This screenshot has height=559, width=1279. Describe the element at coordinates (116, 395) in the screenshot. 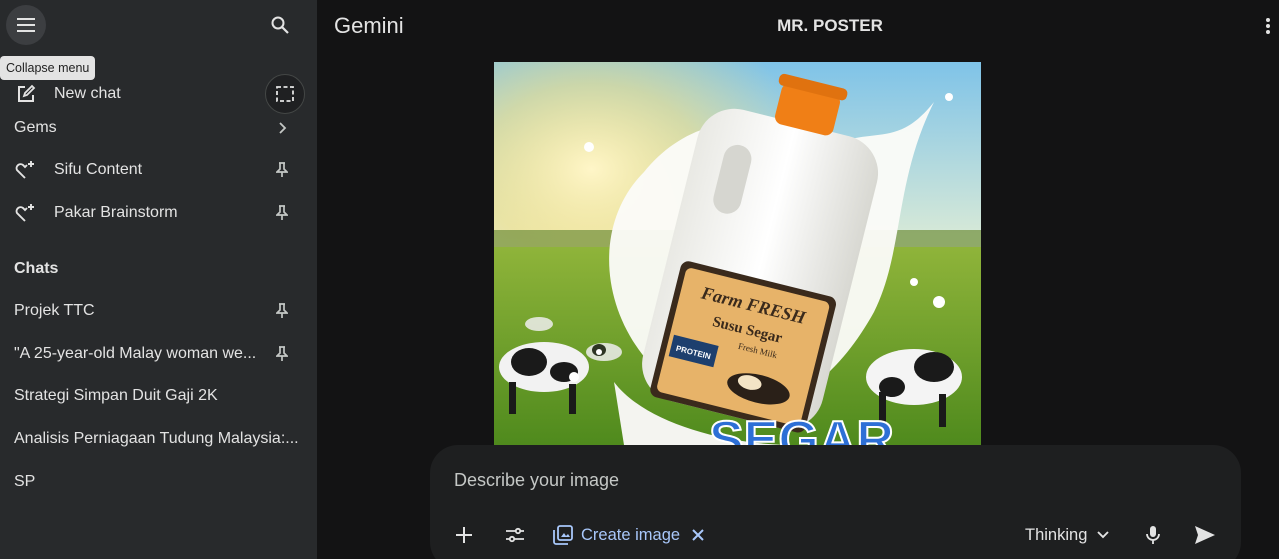

I see `chat-label: Strategi Simpan Duit Gaji 2K` at that location.